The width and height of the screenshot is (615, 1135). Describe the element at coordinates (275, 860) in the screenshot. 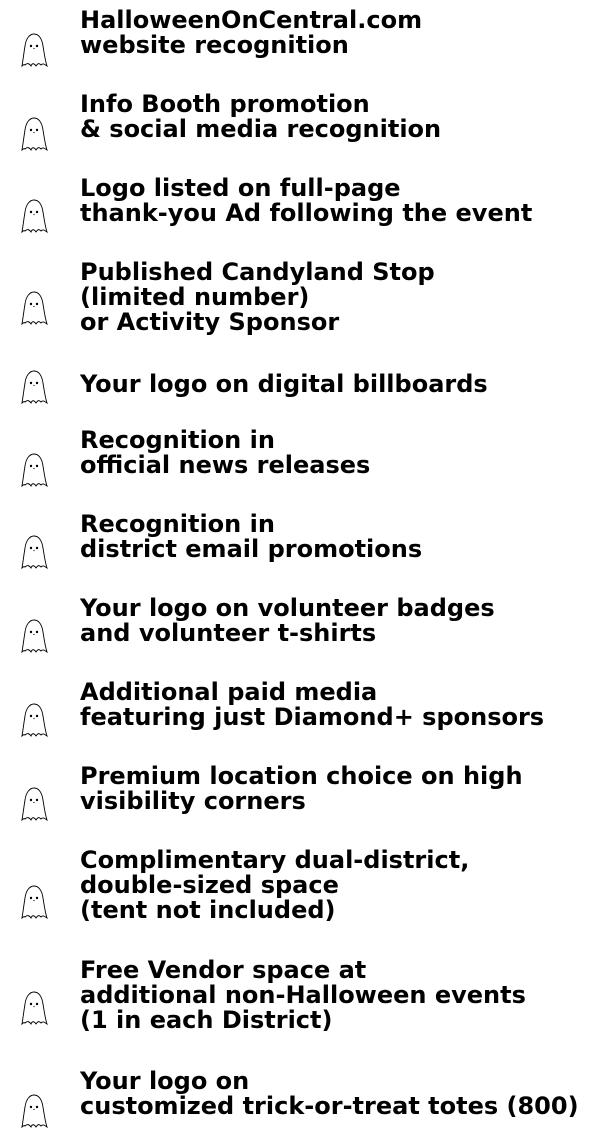

I see `benefit-line: Complimentary dual-district,` at that location.